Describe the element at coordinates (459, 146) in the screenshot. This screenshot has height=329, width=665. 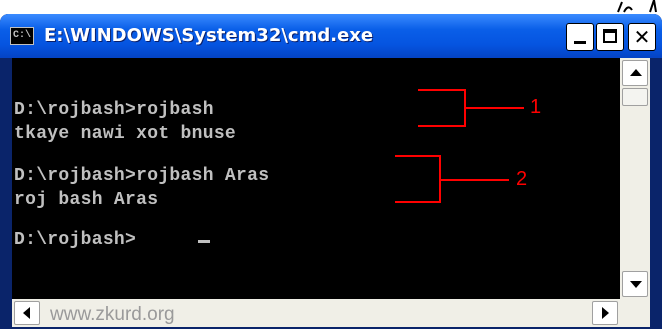
I see `annotation-overlay` at that location.